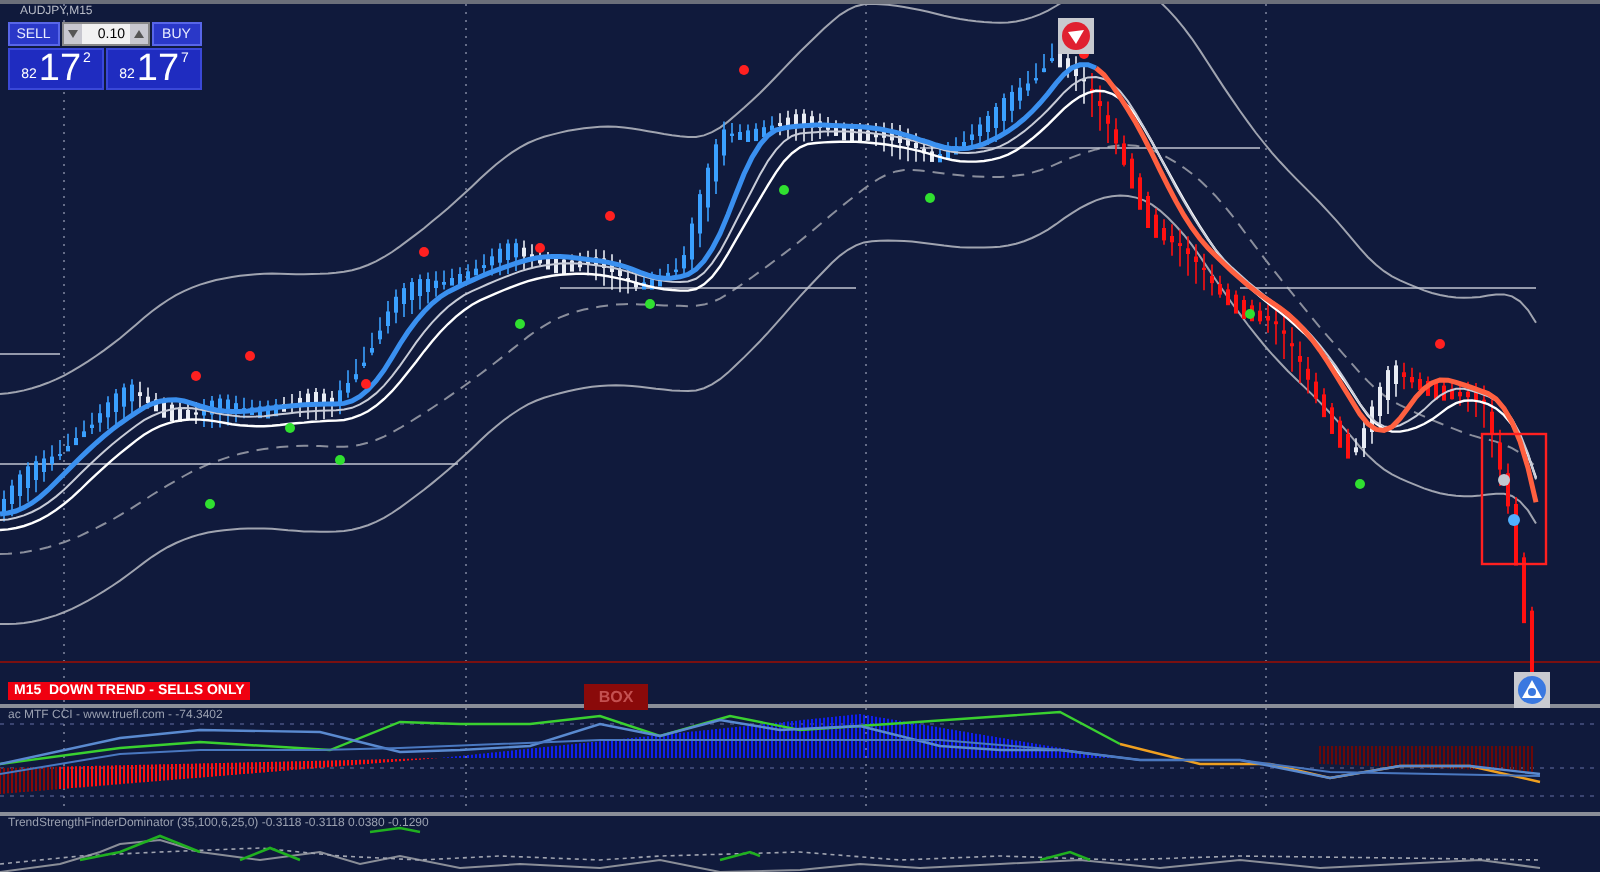 This screenshot has width=1600, height=872. I want to click on decrease-icon, so click(72, 34).